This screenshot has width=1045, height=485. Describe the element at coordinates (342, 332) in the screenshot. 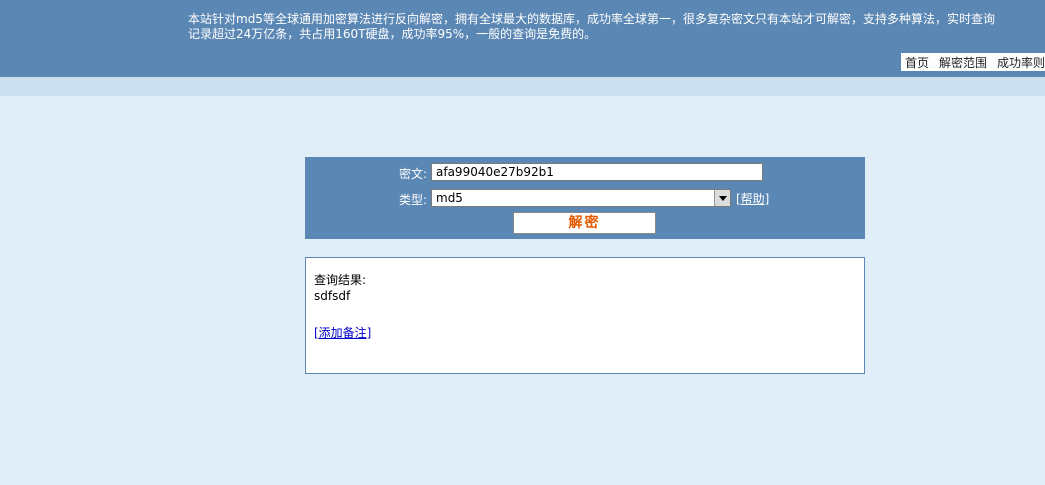

I see `add-note-link: [添加备注]` at that location.